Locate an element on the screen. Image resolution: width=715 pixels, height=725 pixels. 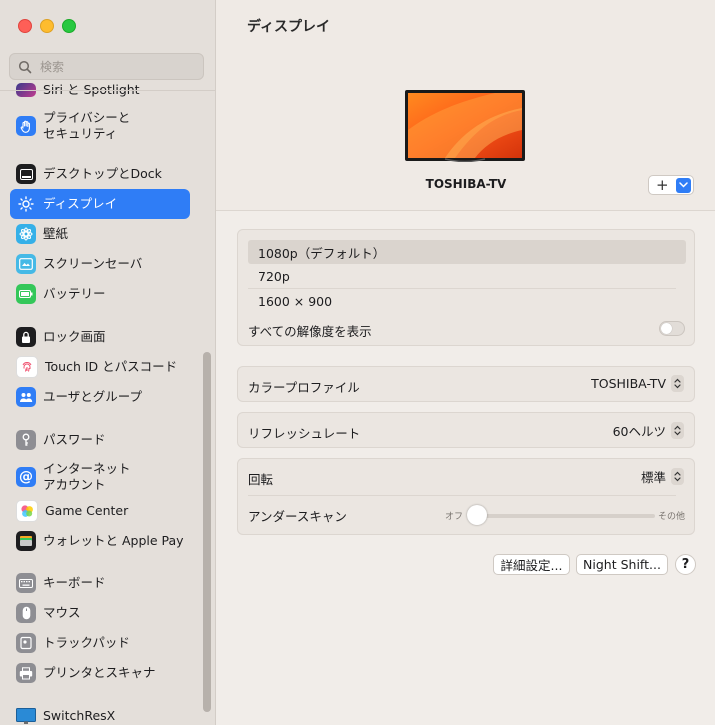
dock-icon is located at coordinates (26, 174).